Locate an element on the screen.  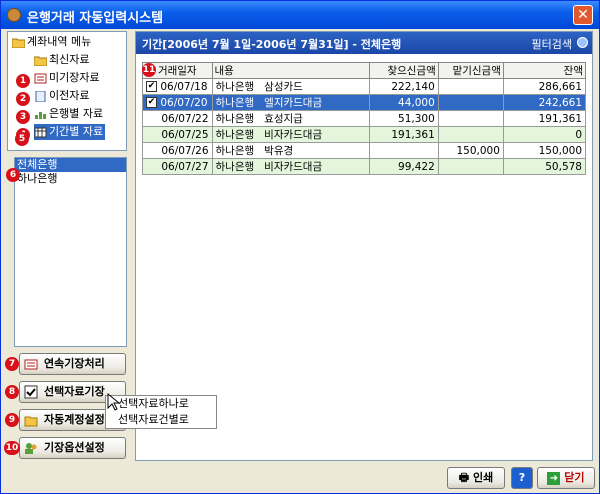
col-deposit: 맡기신금액 is located at coordinates (470, 70).